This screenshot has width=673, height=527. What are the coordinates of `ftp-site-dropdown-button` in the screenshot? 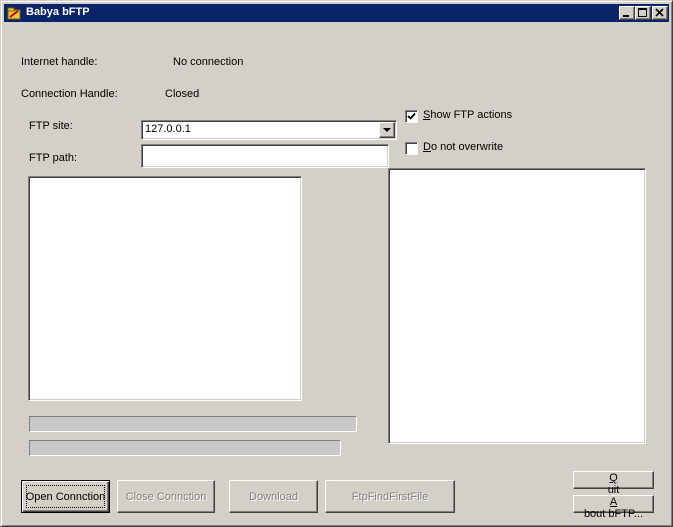 It's located at (387, 130).